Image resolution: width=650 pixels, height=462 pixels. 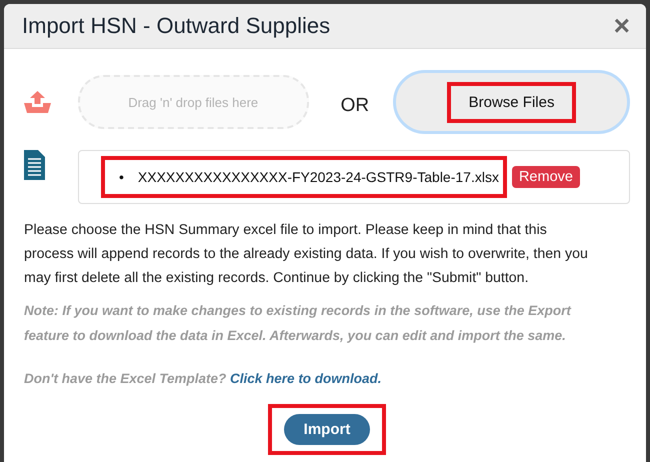 I want to click on document-icon, so click(x=34, y=165).